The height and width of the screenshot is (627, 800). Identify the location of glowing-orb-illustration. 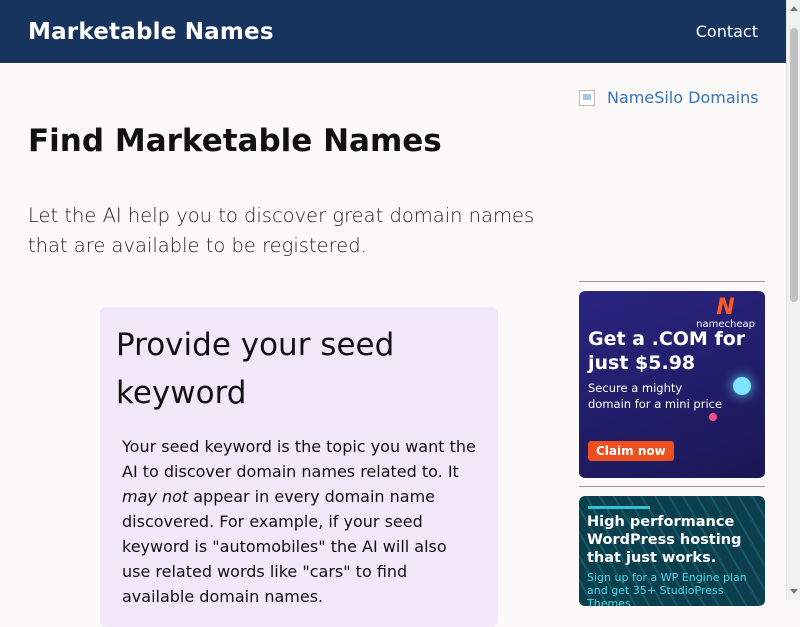
(742, 386).